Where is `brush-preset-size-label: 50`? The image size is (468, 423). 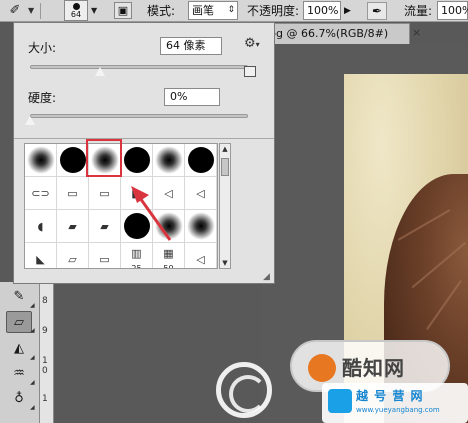
brush-preset-size-label: 50 is located at coordinates (168, 266).